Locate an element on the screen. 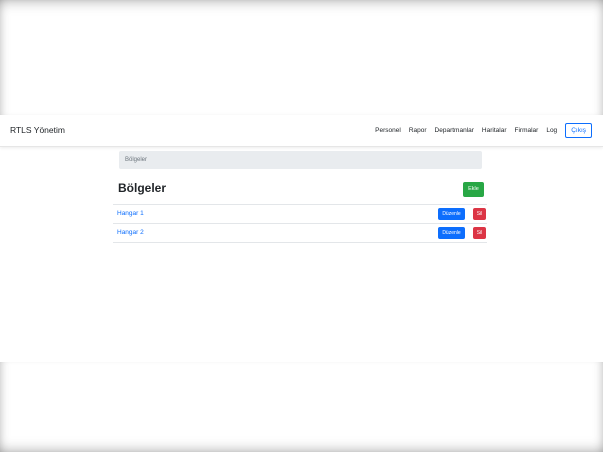 The width and height of the screenshot is (603, 452). nav-link-log: Log is located at coordinates (551, 130).